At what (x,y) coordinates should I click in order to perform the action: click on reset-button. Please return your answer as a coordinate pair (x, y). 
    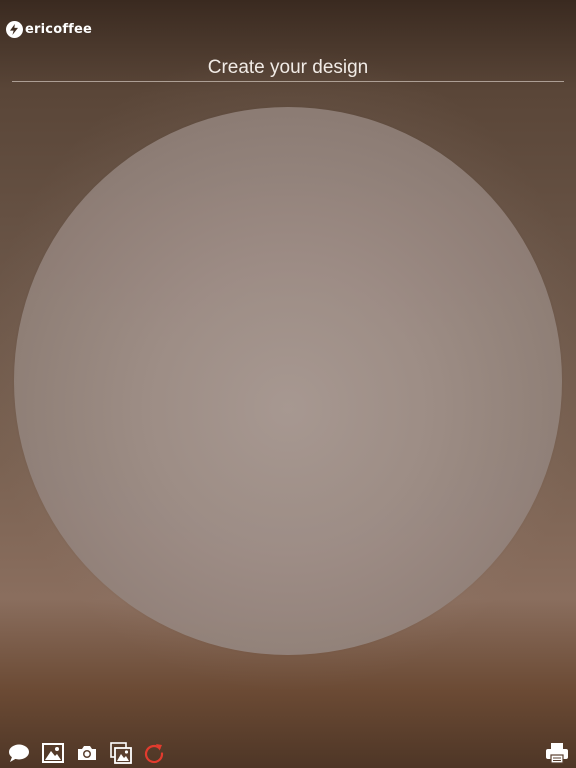
    Looking at the image, I should click on (154, 753).